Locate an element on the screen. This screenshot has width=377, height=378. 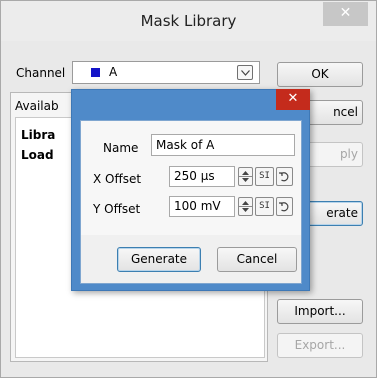
channel-color-swatch is located at coordinates (95, 72).